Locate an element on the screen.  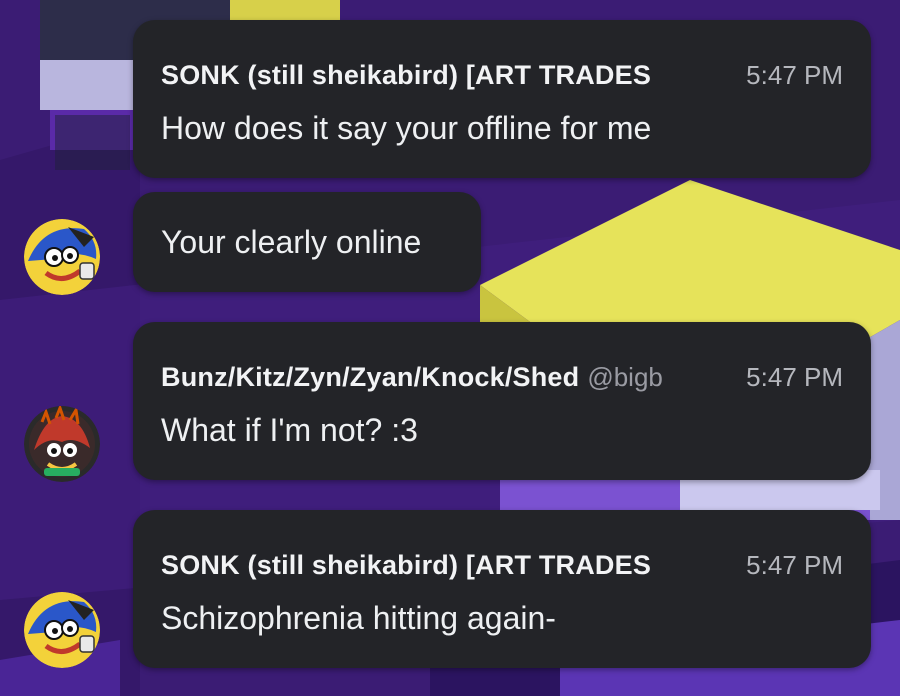
message-text: How does it say your offline for me is located at coordinates (406, 128).